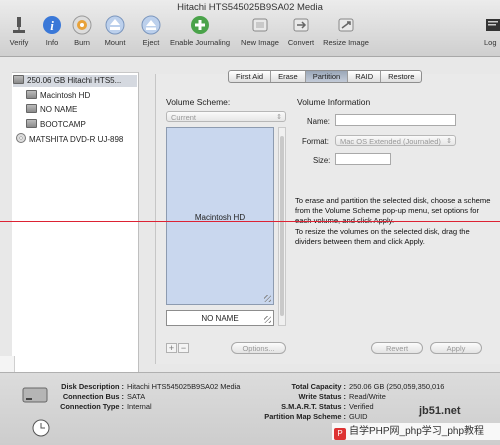 The height and width of the screenshot is (445, 500). What do you see at coordinates (358, 416) in the screenshot?
I see `partition-map-value: GUID` at bounding box center [358, 416].